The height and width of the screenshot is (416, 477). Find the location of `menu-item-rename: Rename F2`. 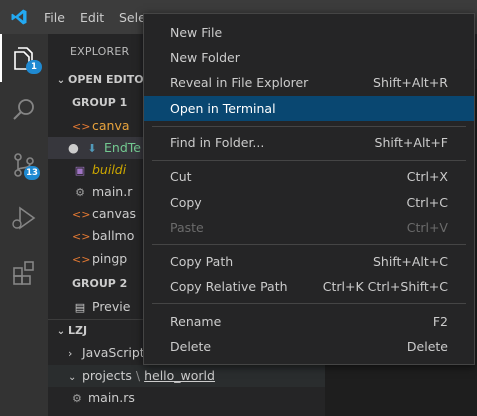

menu-item-rename: Rename F2 is located at coordinates (309, 321).